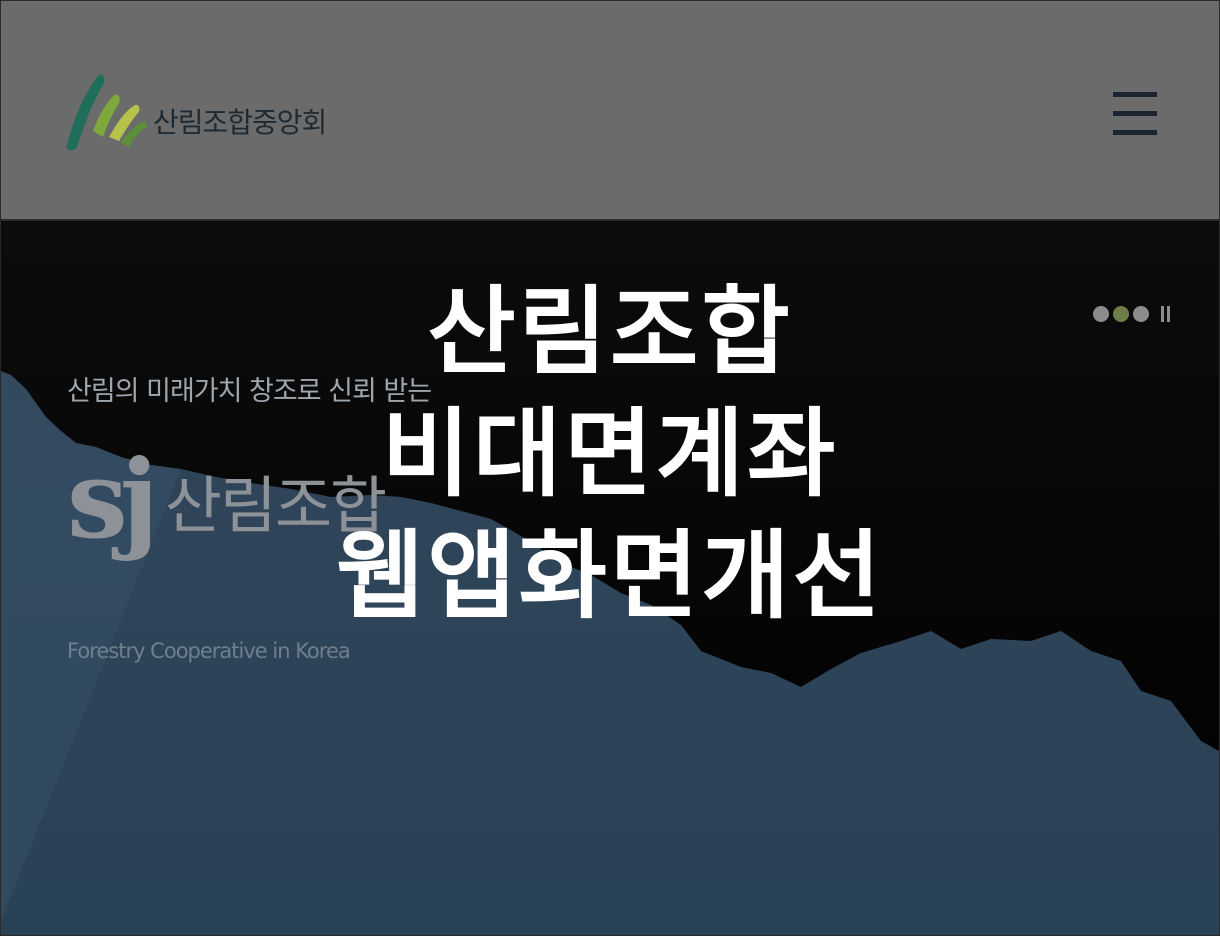 The image size is (1220, 936). Describe the element at coordinates (240, 122) in the screenshot. I see `logo-text: 산림조합중앙회` at that location.